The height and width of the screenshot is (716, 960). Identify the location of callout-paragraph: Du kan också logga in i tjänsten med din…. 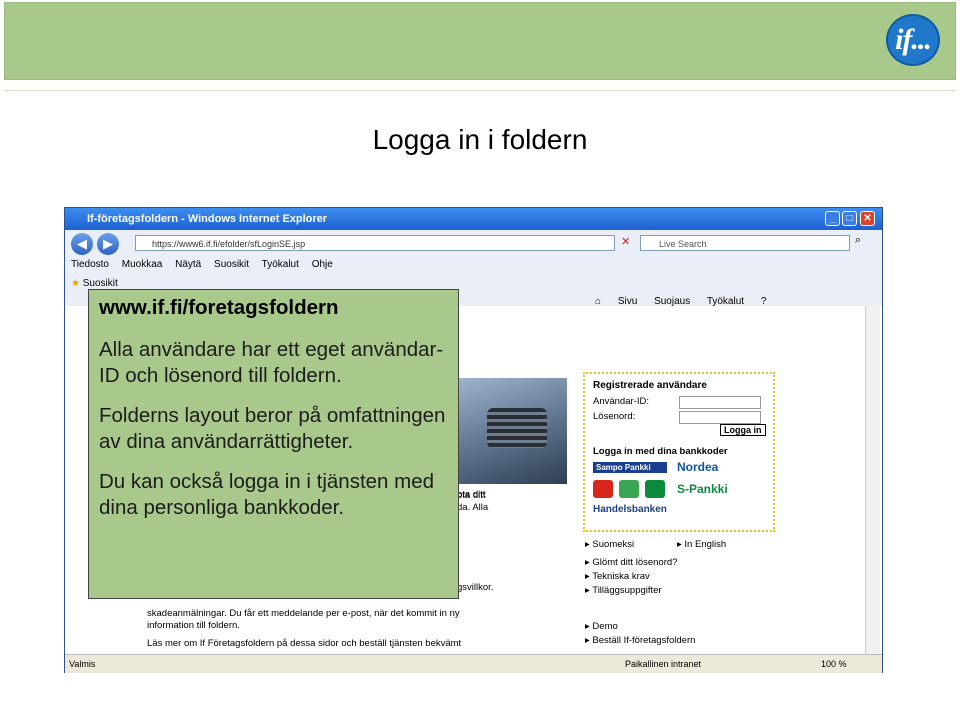
(267, 494).